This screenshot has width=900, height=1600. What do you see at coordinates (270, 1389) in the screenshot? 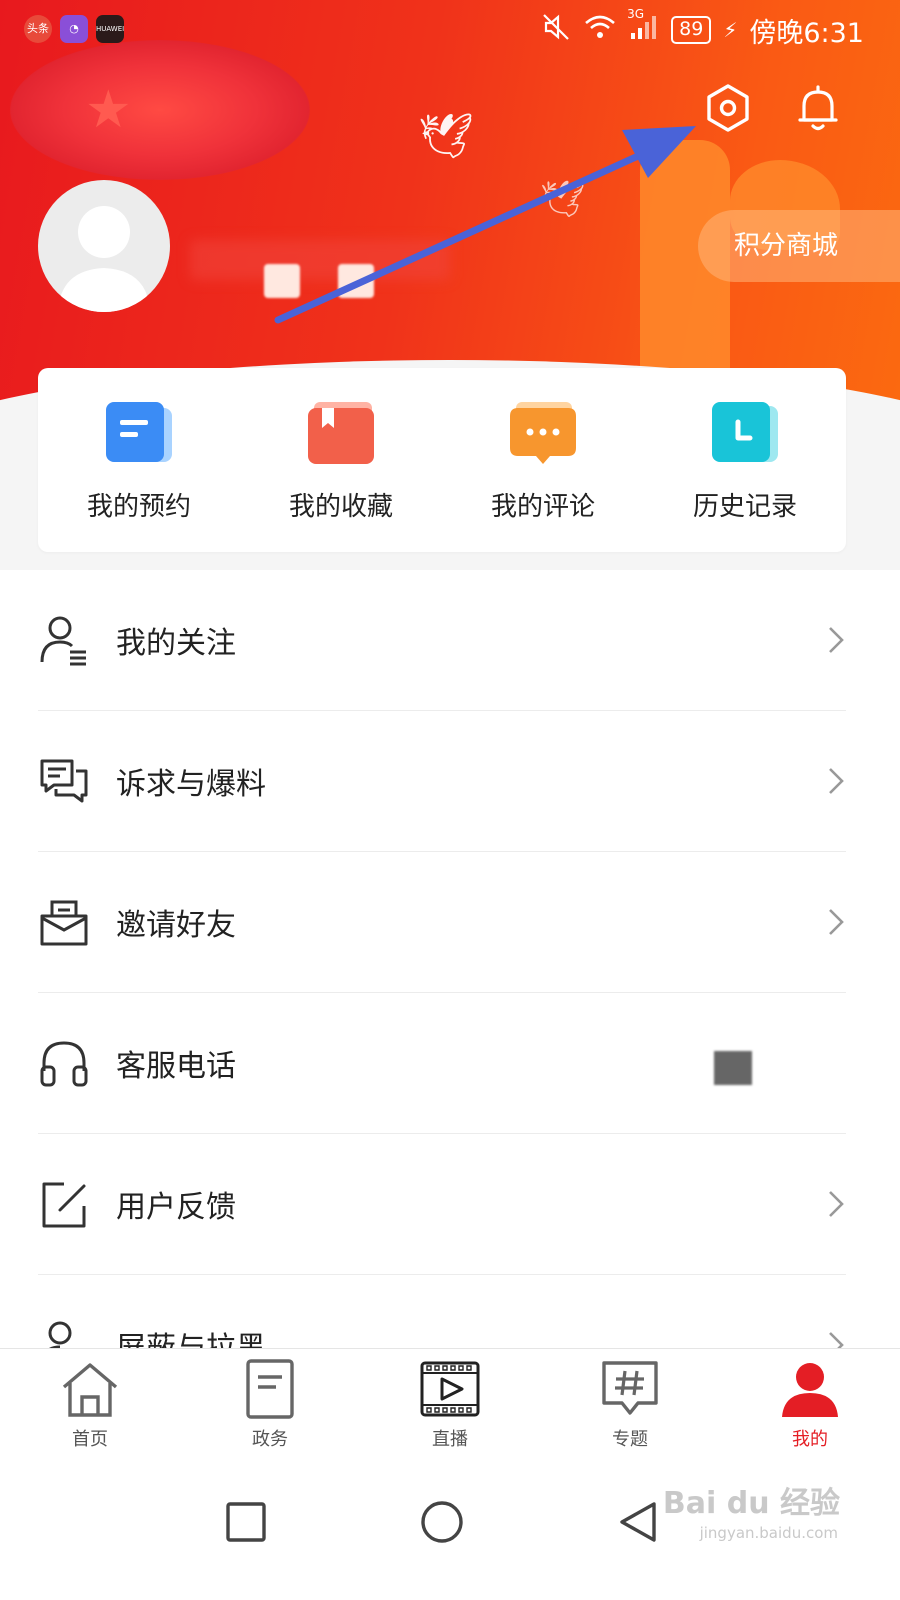
I see `document-icon` at bounding box center [270, 1389].